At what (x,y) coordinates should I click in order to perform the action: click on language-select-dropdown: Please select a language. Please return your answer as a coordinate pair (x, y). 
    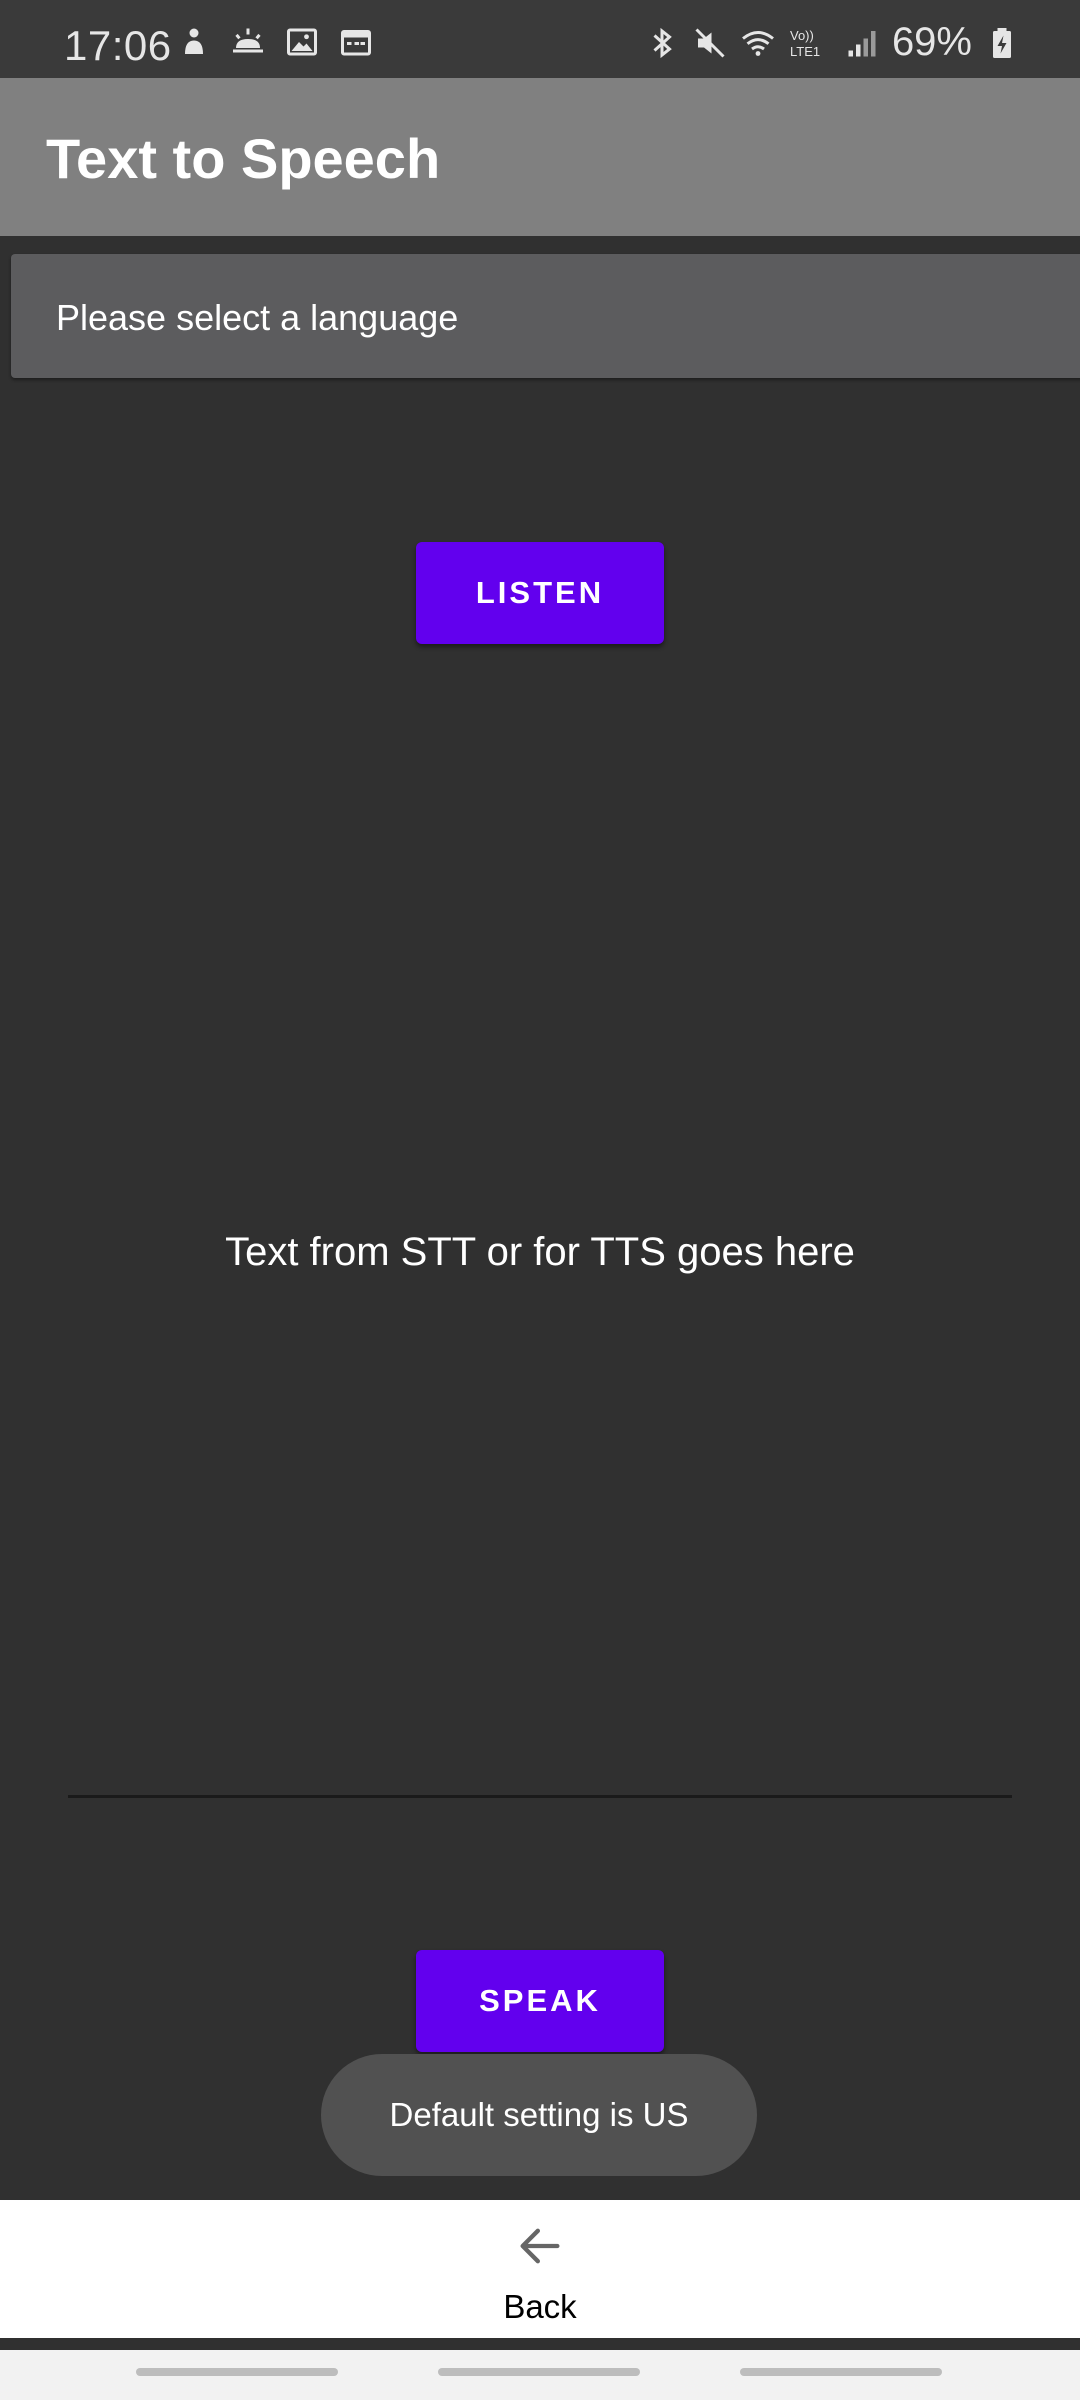
    Looking at the image, I should click on (545, 316).